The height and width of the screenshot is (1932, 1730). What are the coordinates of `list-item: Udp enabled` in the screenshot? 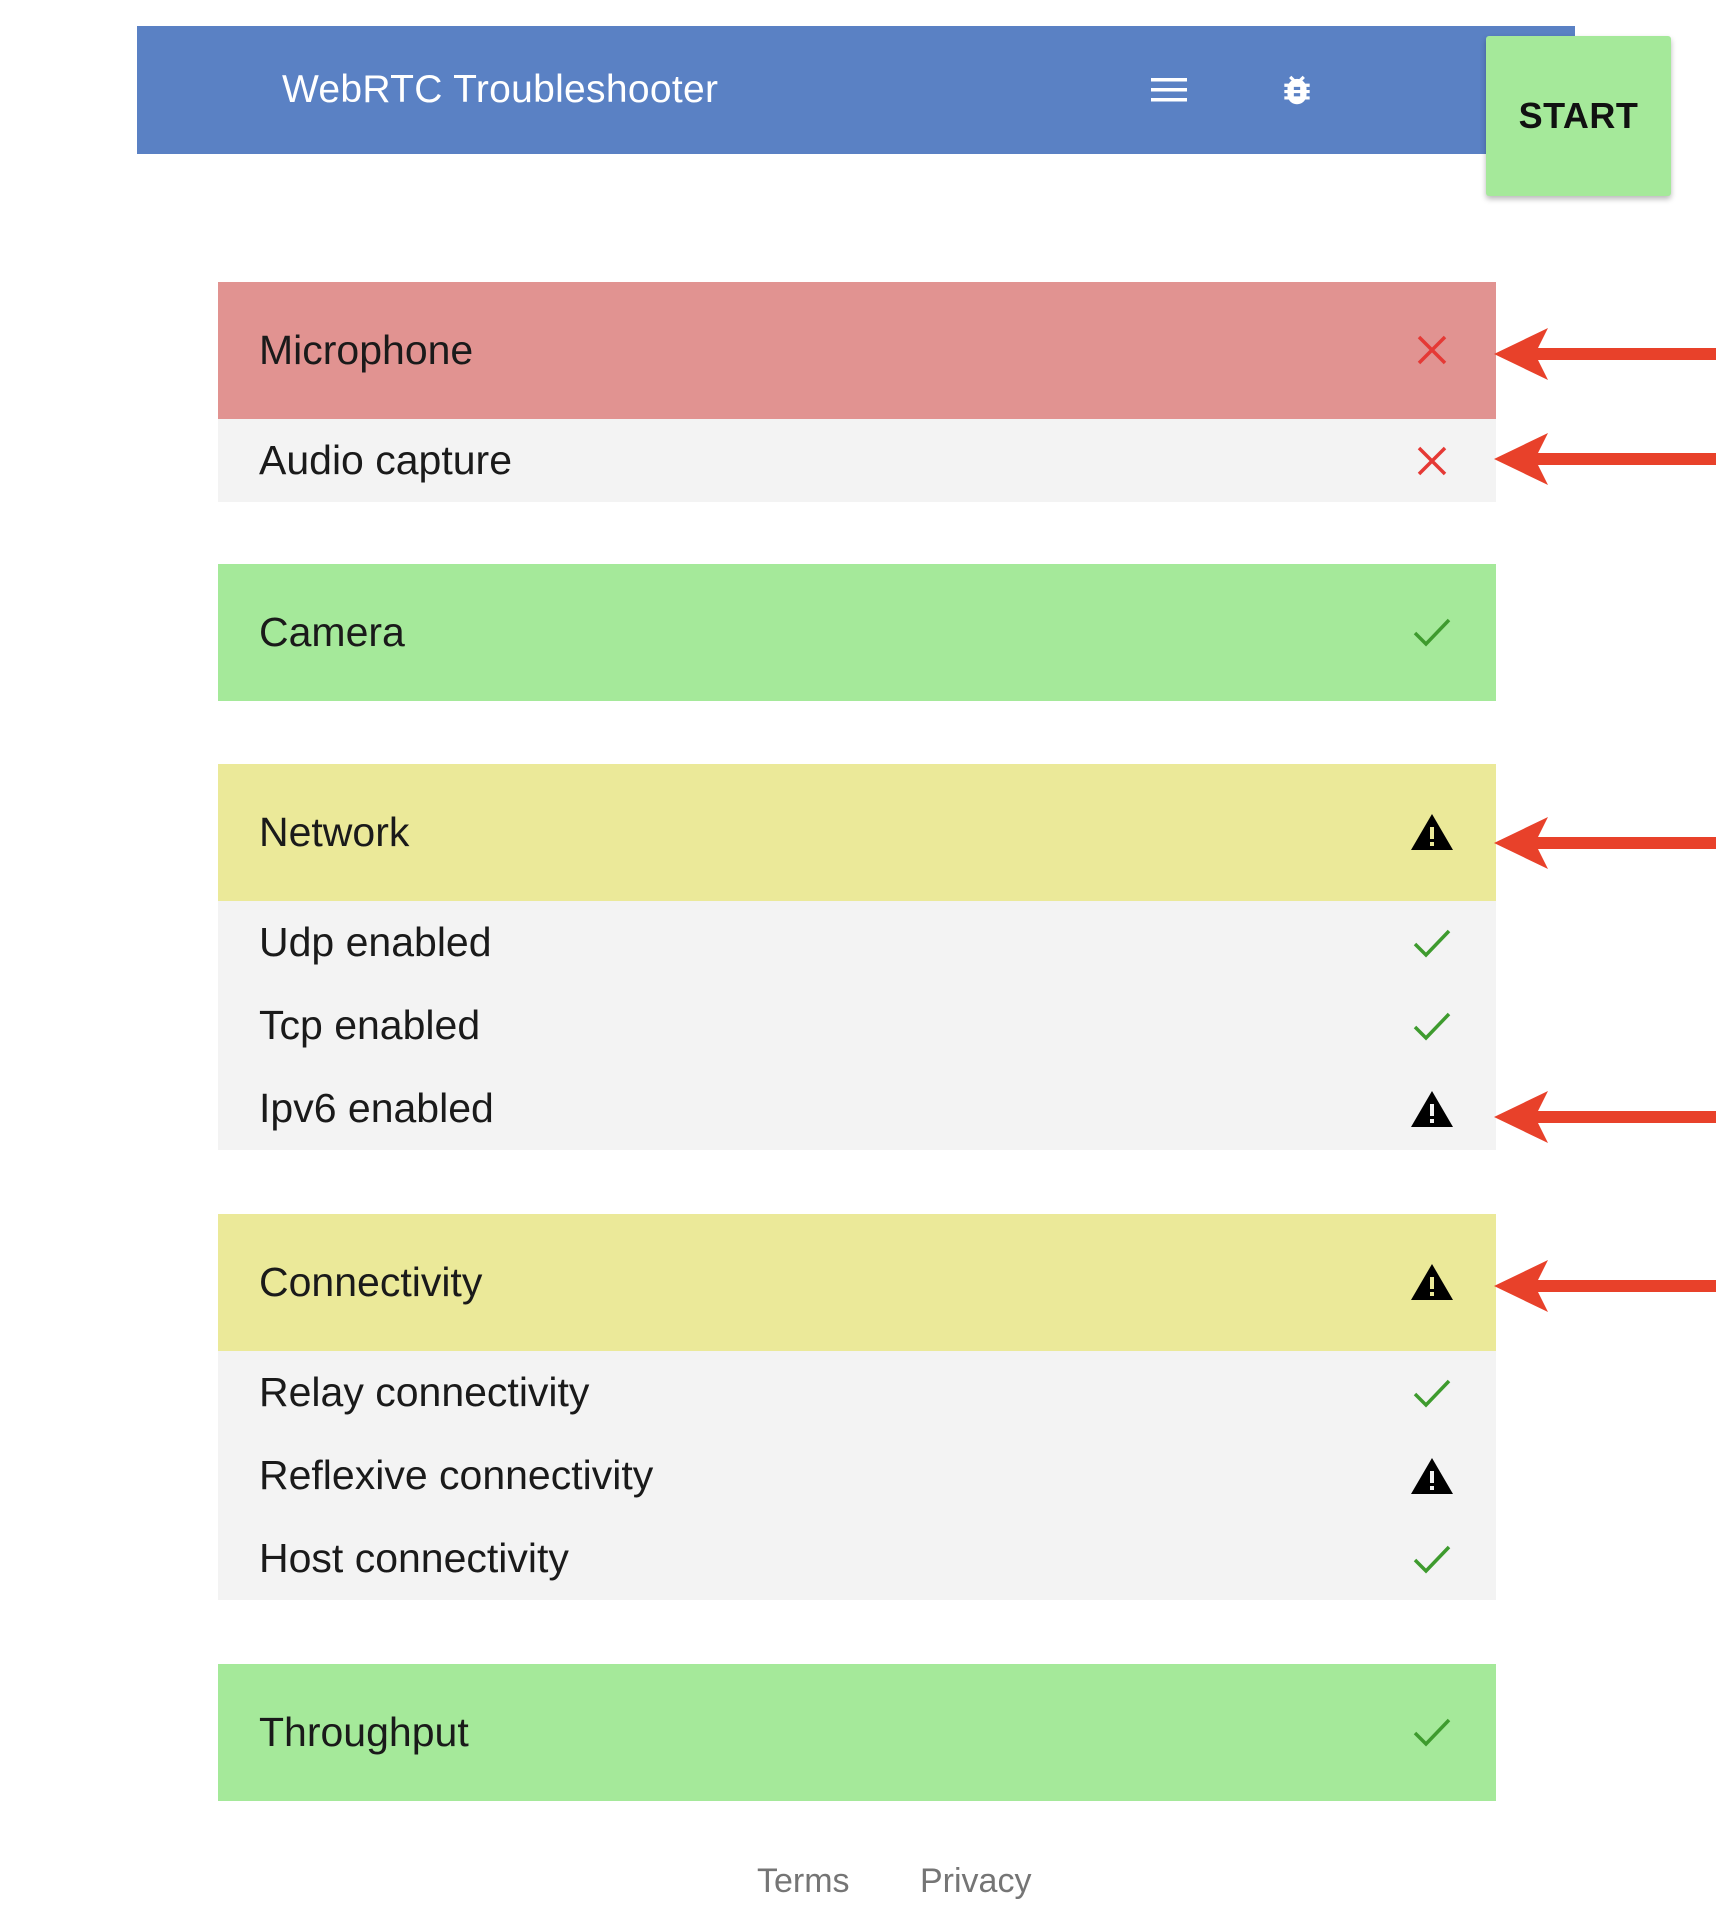 It's located at (857, 942).